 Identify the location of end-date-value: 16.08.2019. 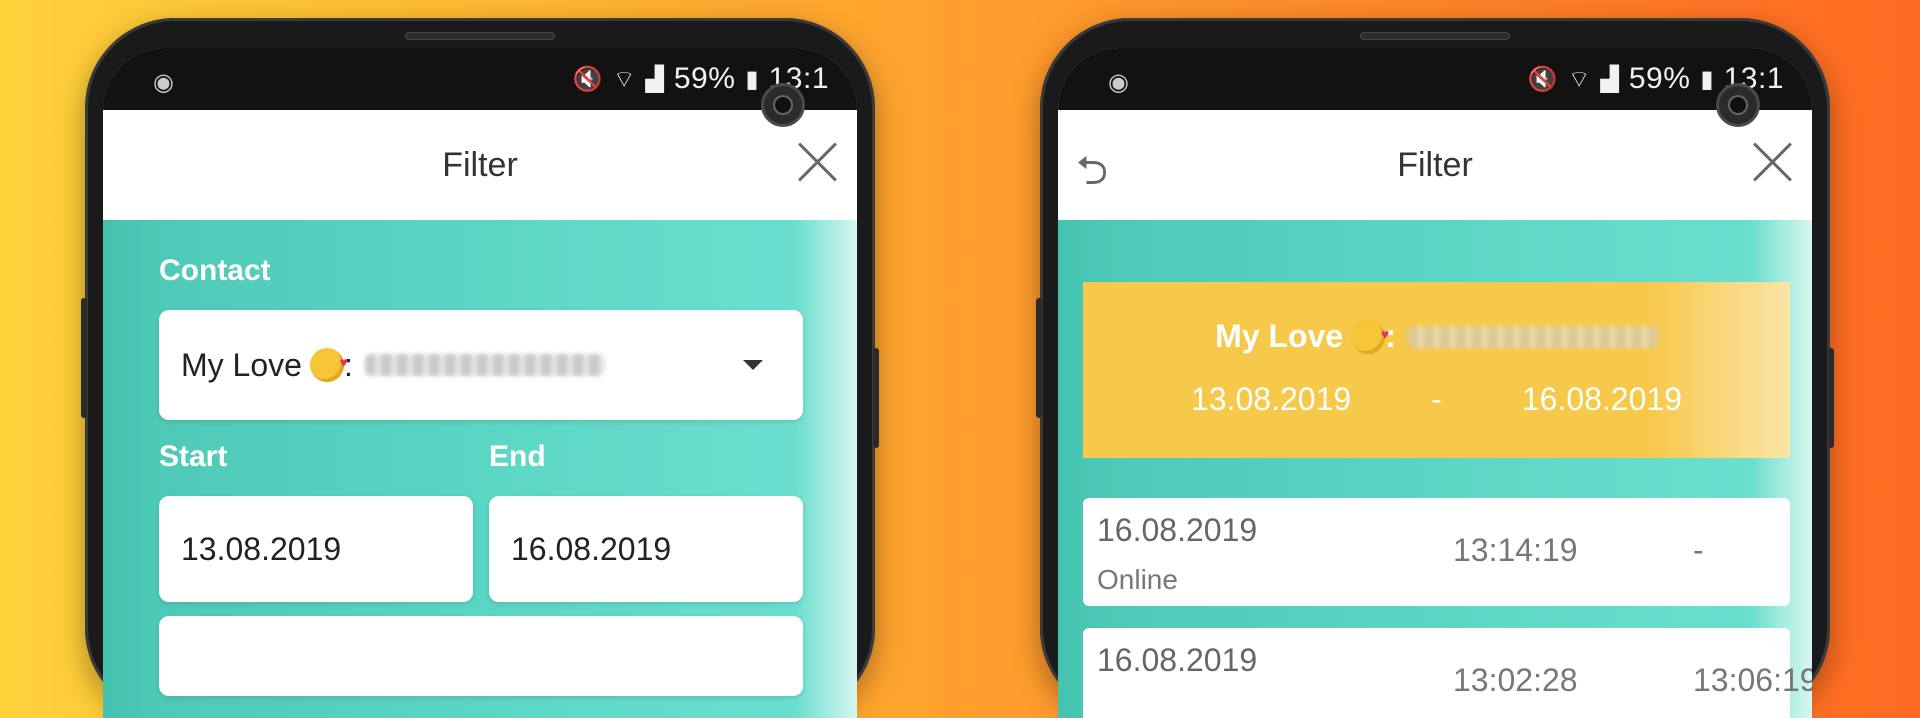
(591, 548).